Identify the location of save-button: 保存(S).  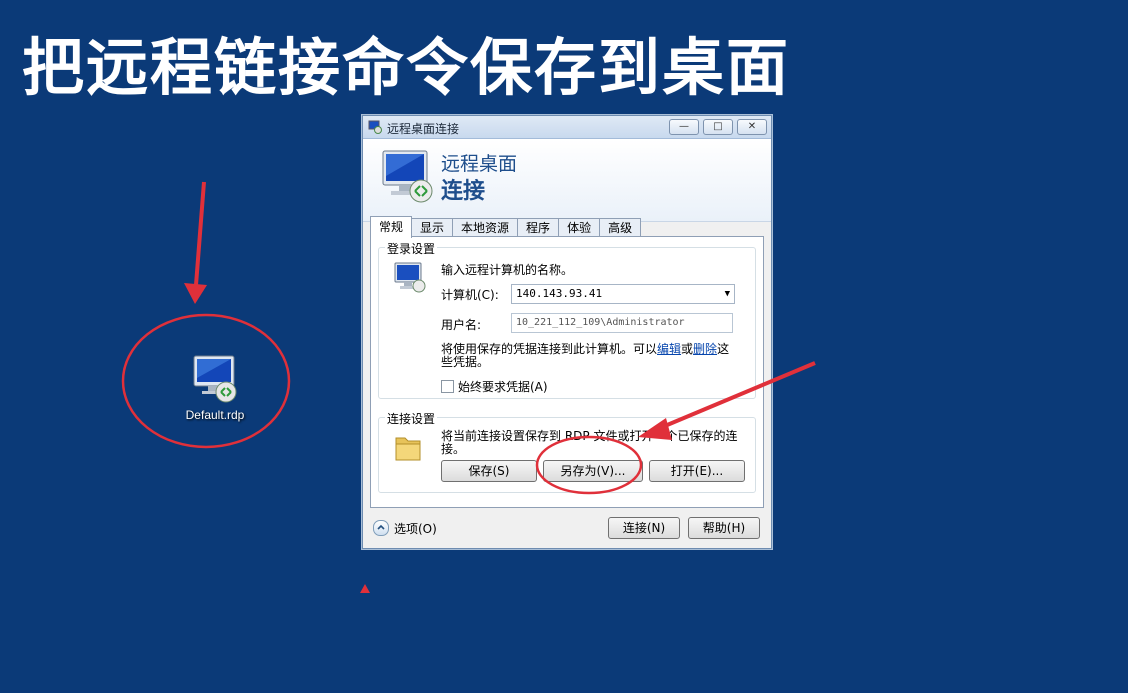
(489, 471).